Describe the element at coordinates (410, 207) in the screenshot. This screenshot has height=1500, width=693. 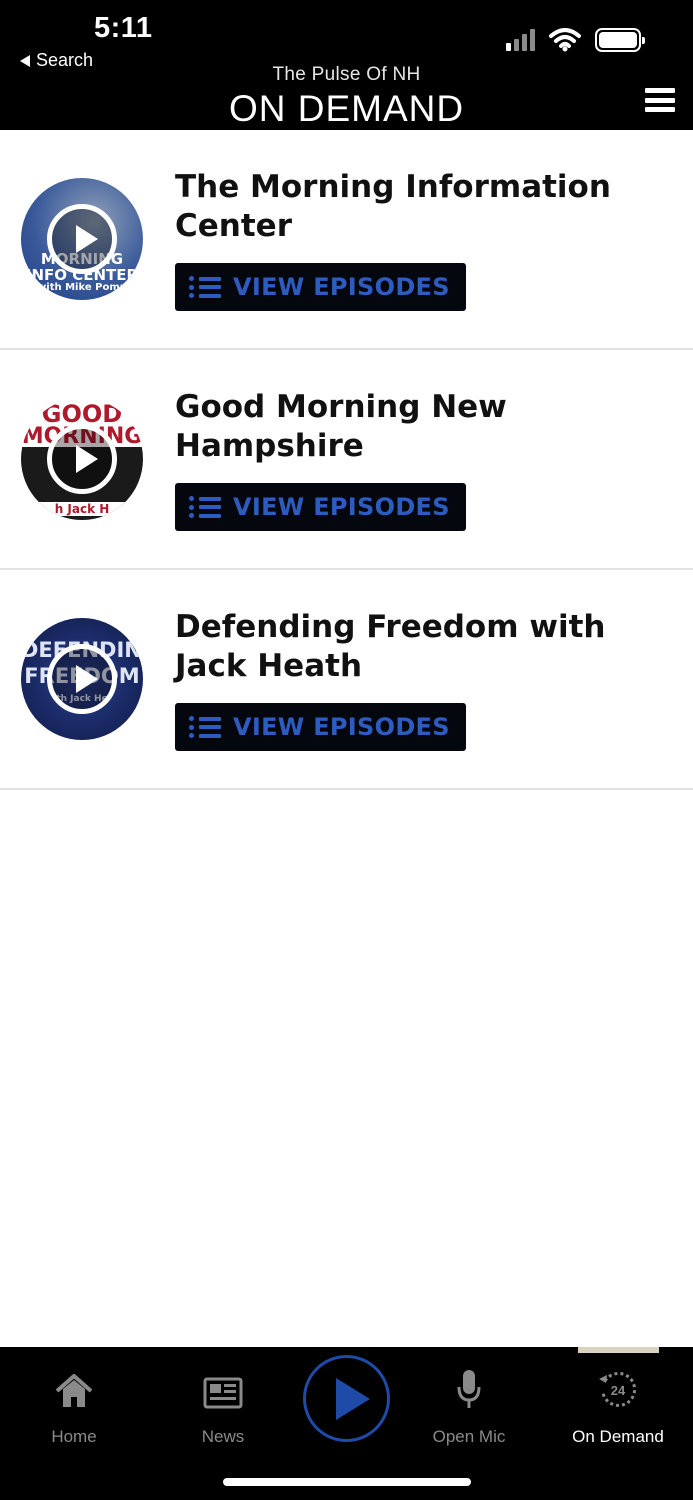
I see `show-title: The Morning Information Center` at that location.